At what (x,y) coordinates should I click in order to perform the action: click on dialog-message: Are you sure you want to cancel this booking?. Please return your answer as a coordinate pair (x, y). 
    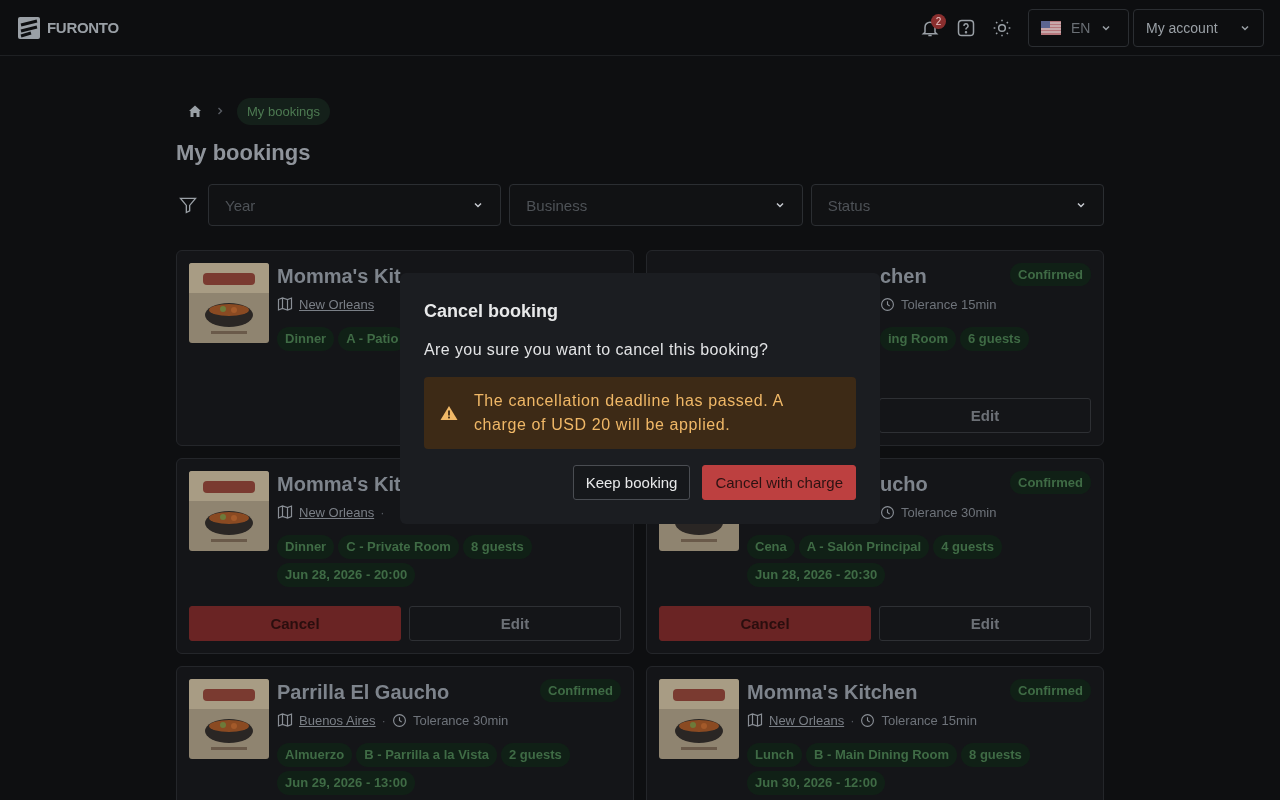
    Looking at the image, I should click on (597, 350).